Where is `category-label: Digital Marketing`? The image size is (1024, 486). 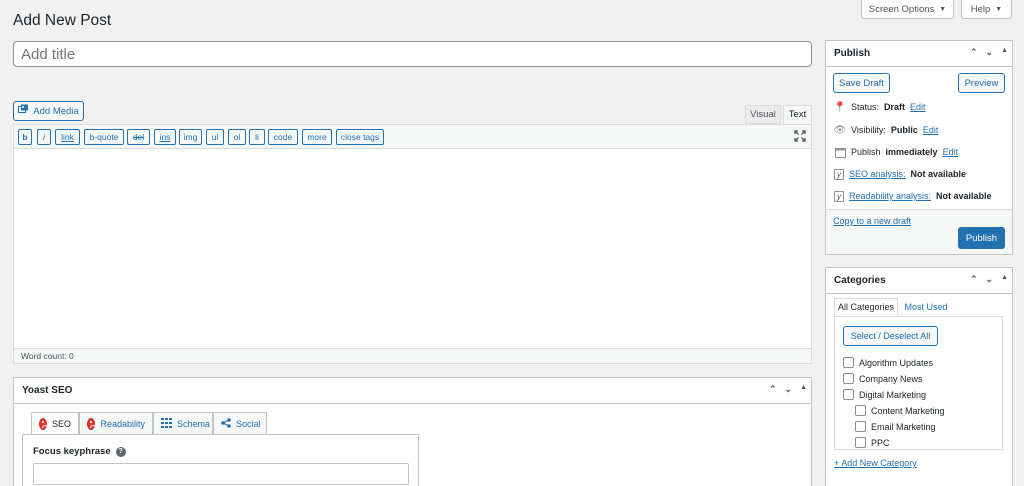 category-label: Digital Marketing is located at coordinates (893, 394).